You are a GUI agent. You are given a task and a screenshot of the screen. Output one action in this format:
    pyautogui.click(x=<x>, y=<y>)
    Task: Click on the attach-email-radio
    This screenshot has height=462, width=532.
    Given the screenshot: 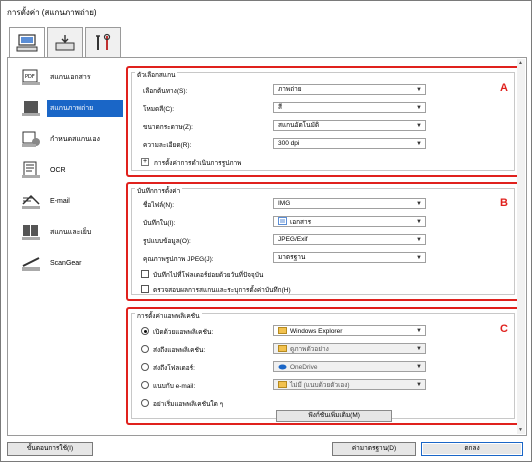 What is the action you would take?
    pyautogui.click(x=145, y=385)
    